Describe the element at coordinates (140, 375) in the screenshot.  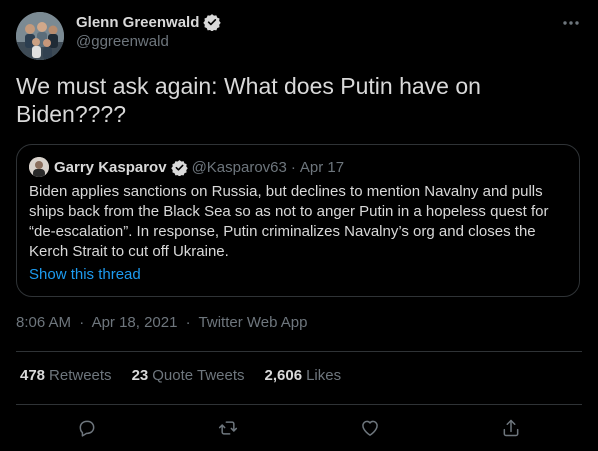
I see `quote-tweets-count: 23` at that location.